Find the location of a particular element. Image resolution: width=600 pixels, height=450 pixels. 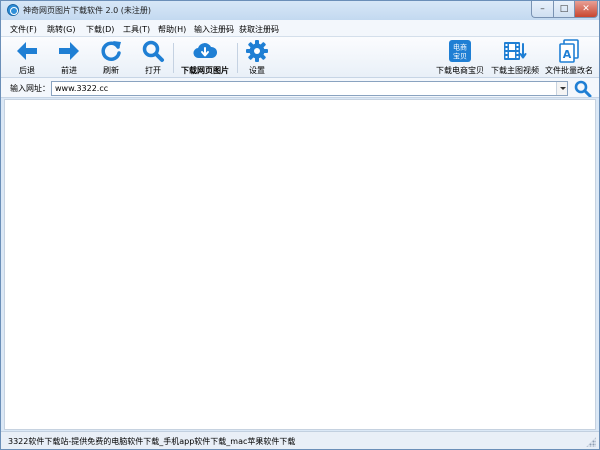

address-bar: 输入网址： is located at coordinates (300, 88).